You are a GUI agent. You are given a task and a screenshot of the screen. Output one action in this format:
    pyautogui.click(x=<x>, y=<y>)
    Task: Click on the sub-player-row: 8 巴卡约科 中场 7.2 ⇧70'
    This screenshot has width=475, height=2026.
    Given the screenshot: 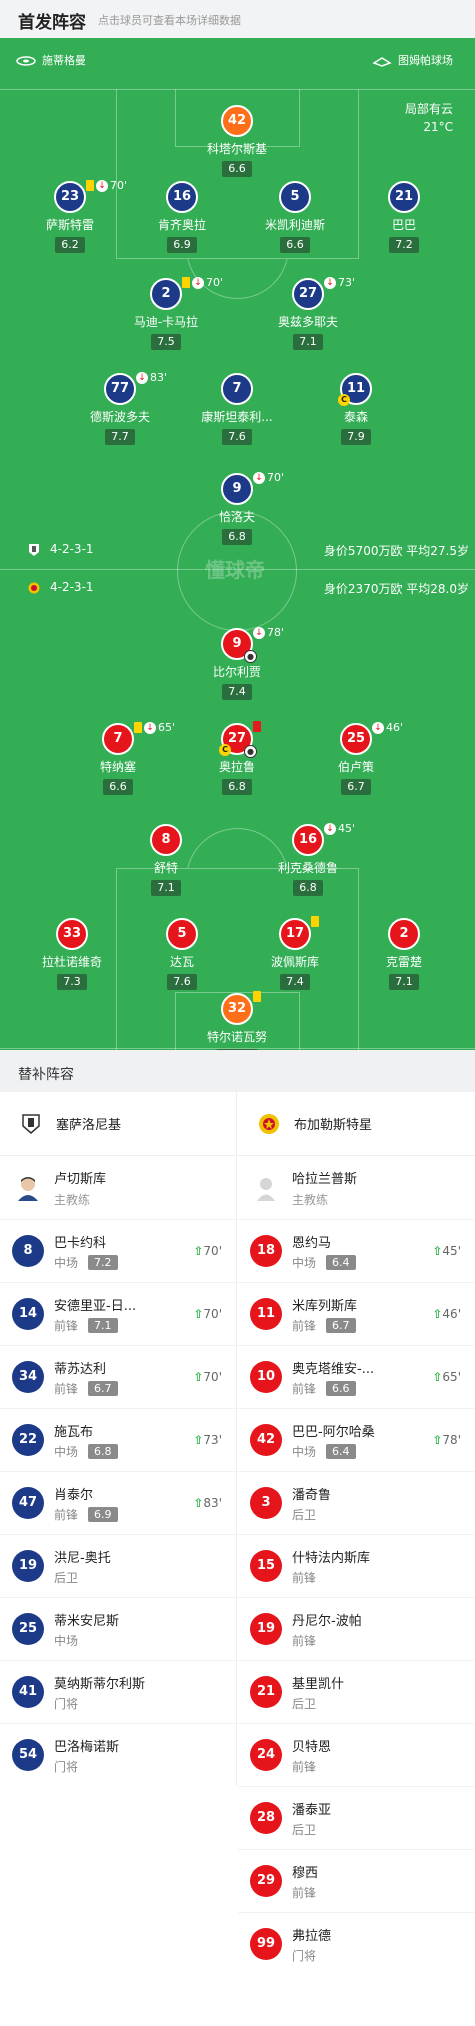 What is the action you would take?
    pyautogui.click(x=118, y=1250)
    